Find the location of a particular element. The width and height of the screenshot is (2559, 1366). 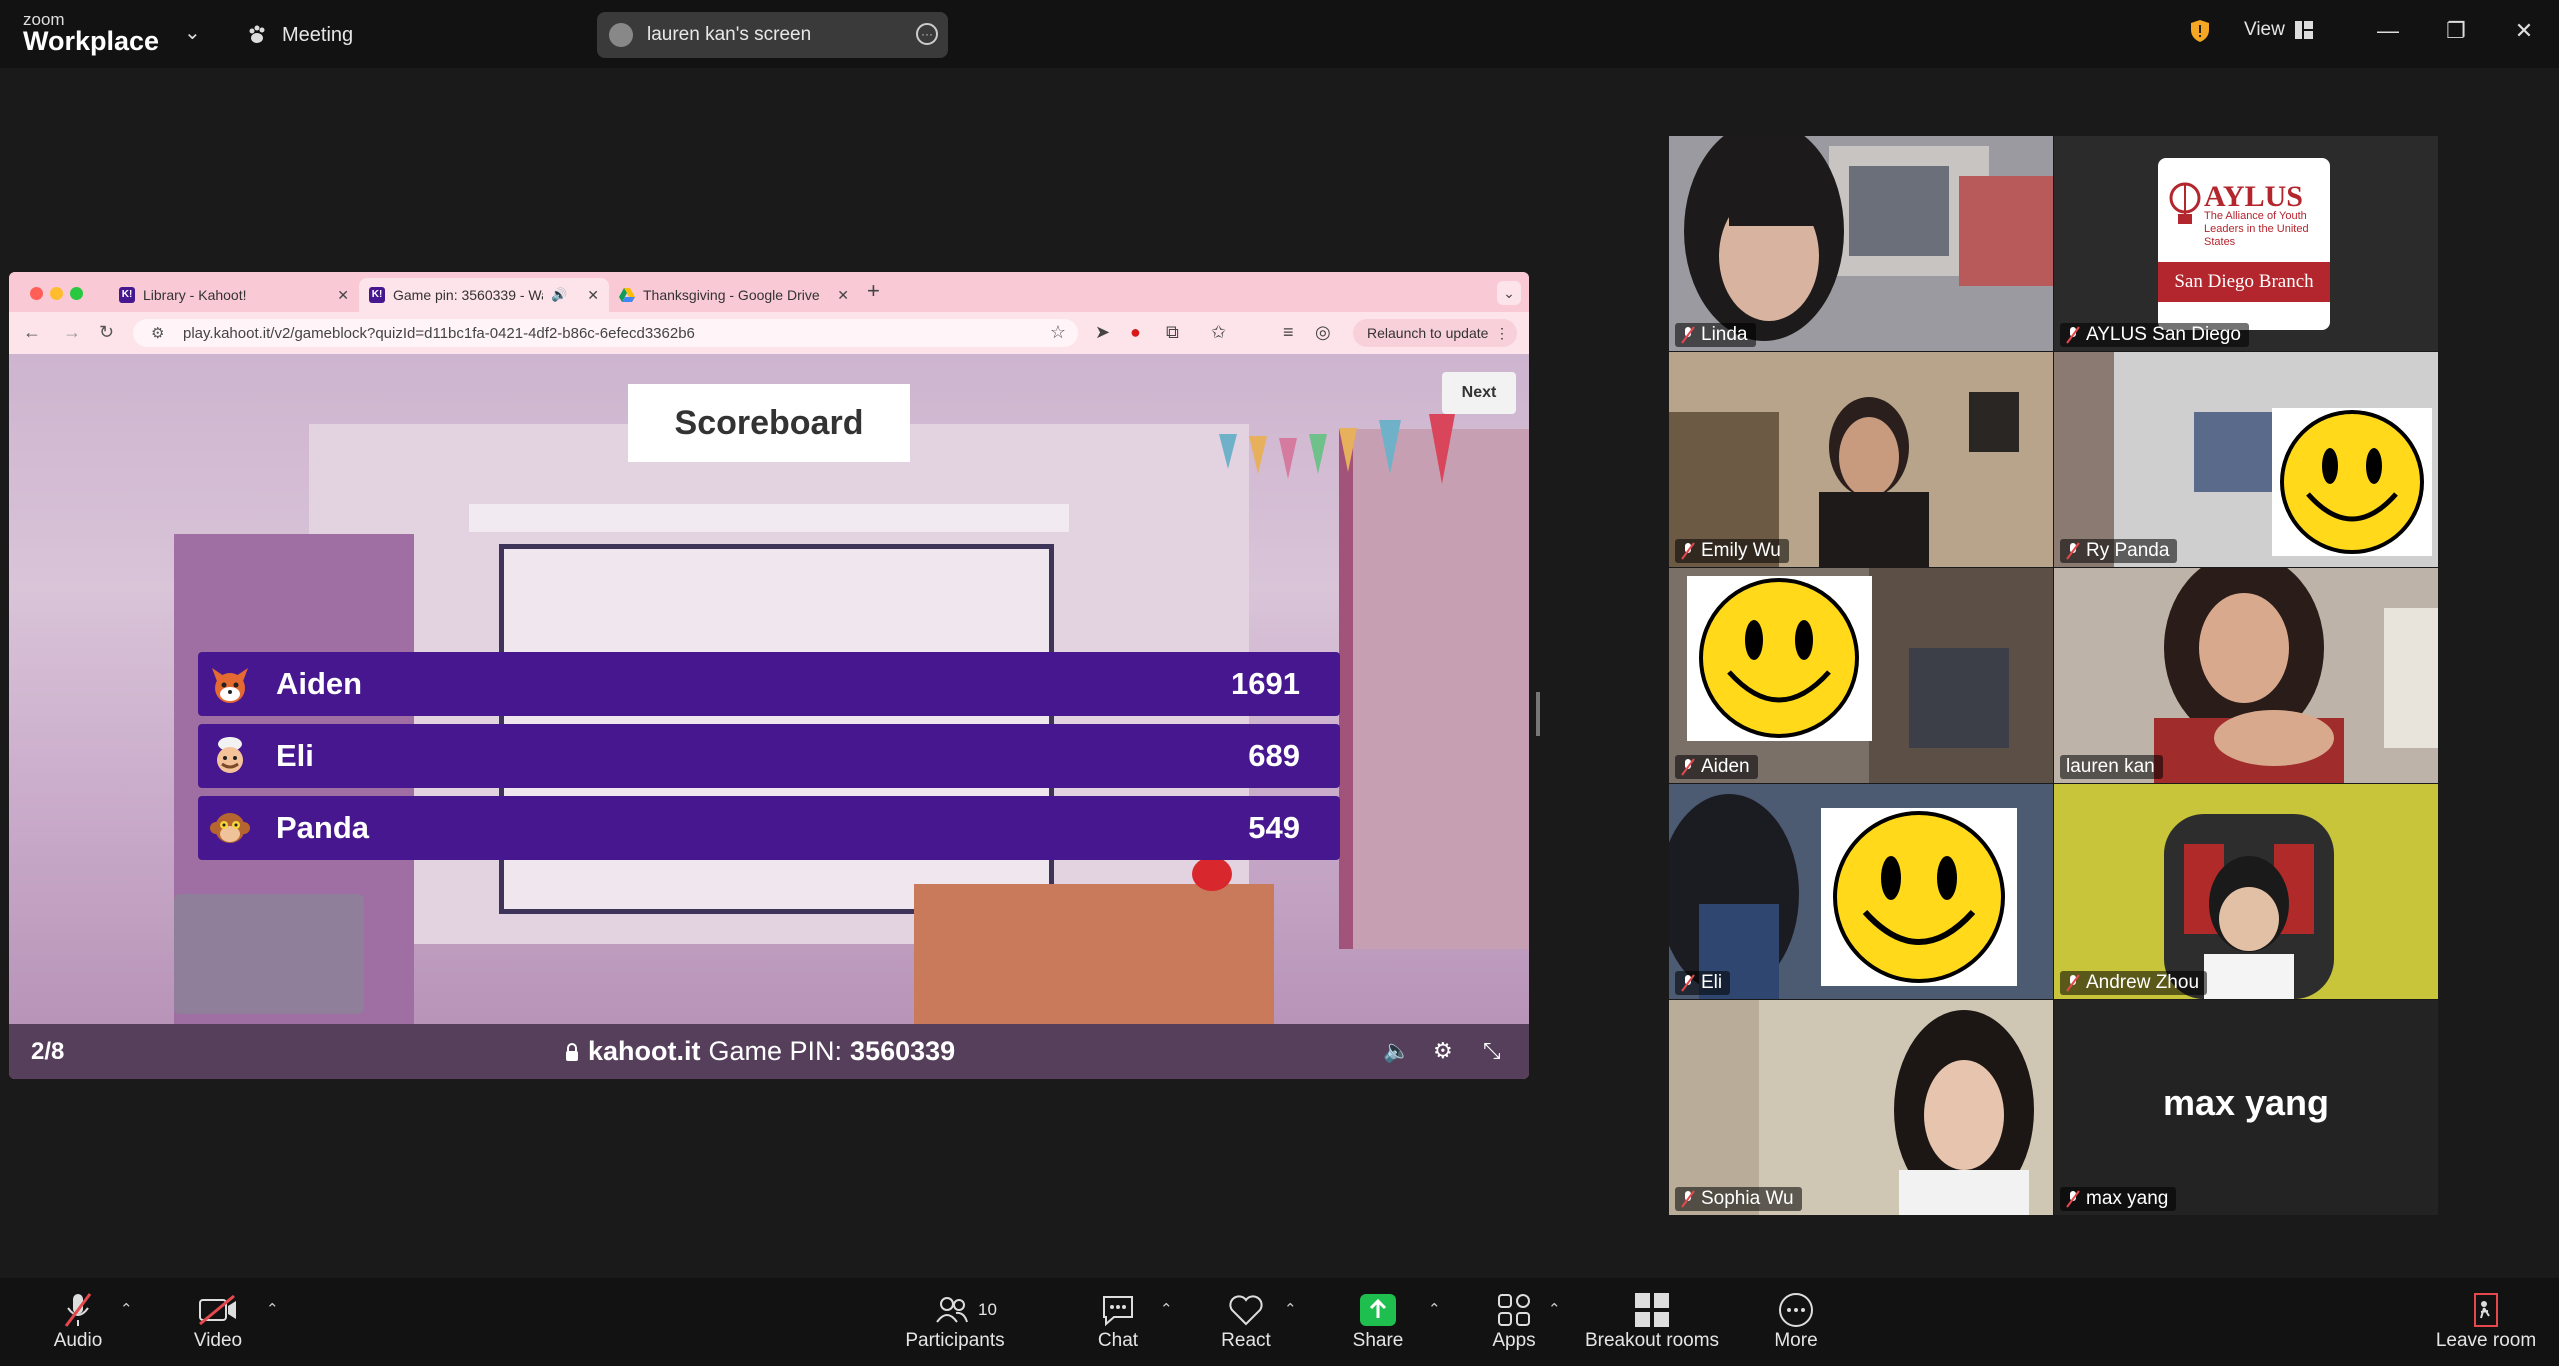

chat-options-caret-icon: ⌃ is located at coordinates (1166, 1309).